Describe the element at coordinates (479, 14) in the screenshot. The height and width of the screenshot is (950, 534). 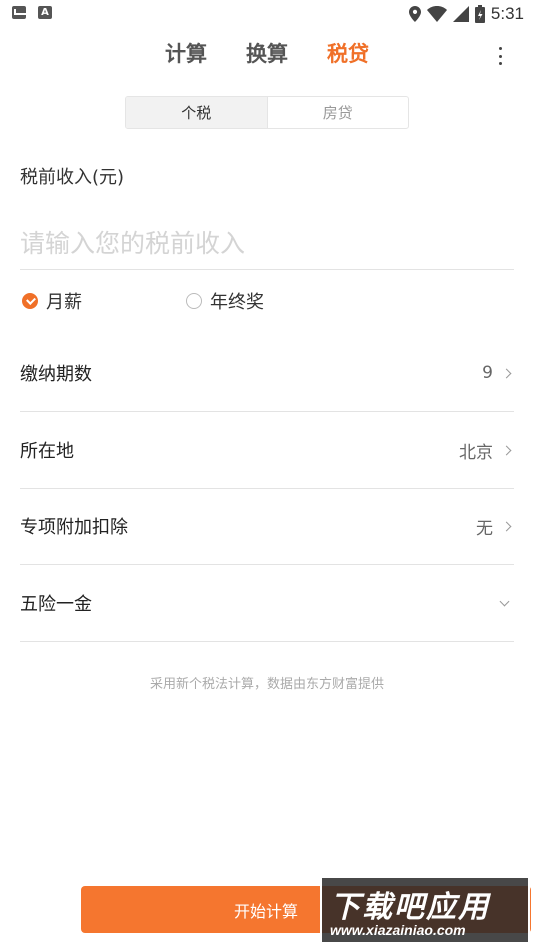
I see `battery-icon` at that location.